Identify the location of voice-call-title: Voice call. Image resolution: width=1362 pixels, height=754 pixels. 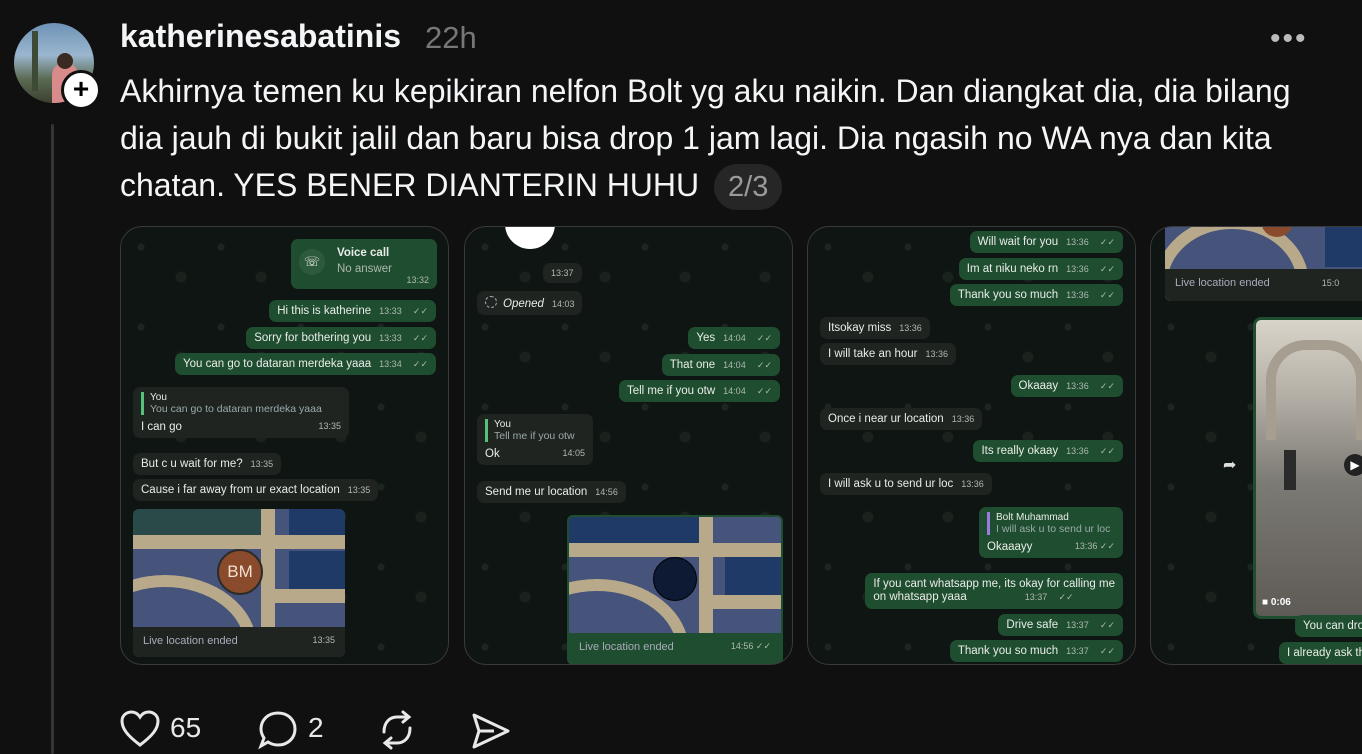
(363, 253).